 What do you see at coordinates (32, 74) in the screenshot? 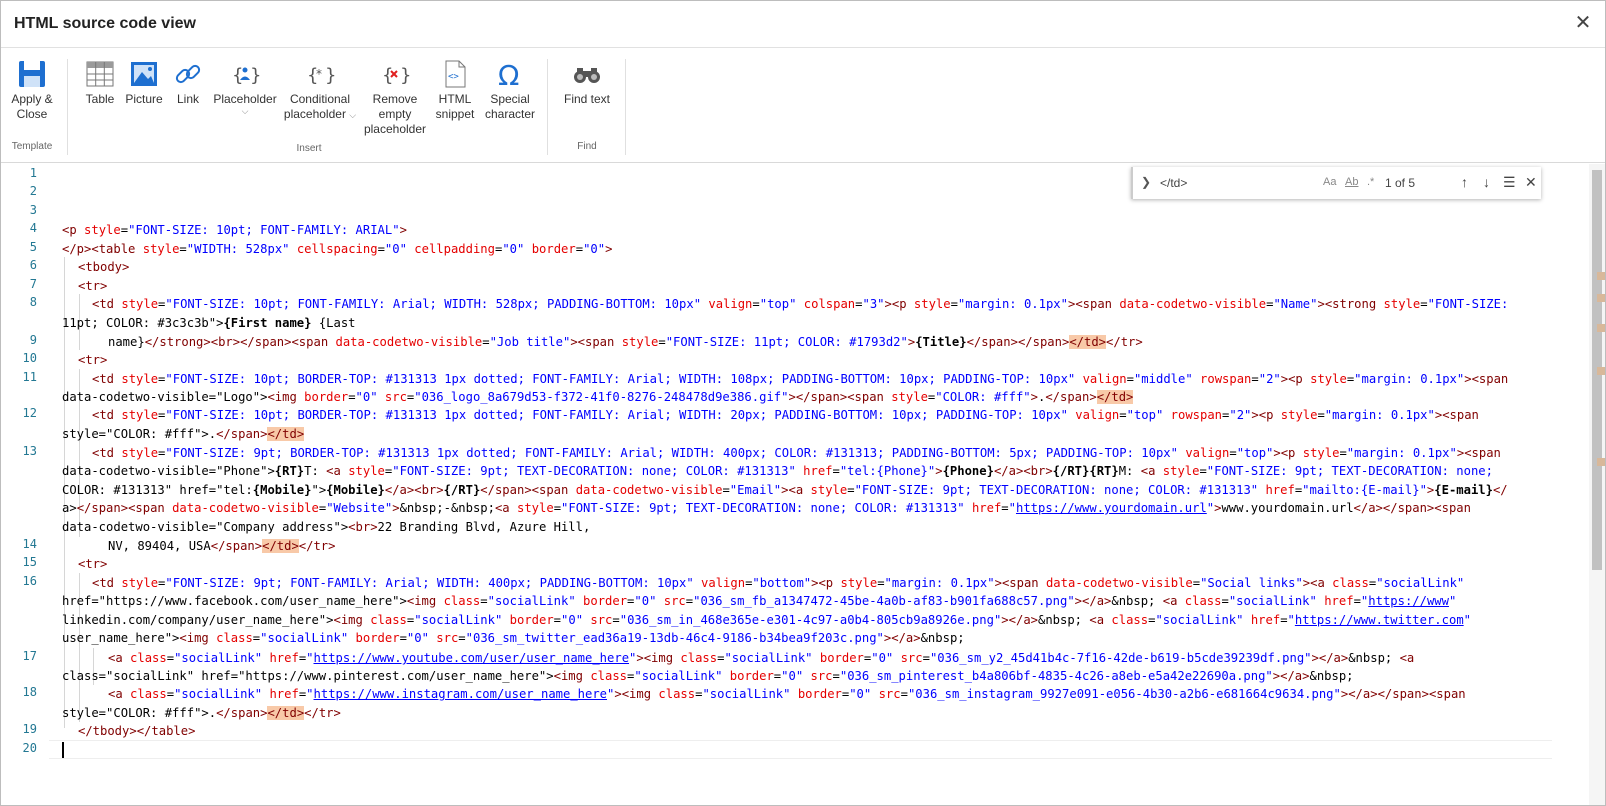
I see `save-icon` at bounding box center [32, 74].